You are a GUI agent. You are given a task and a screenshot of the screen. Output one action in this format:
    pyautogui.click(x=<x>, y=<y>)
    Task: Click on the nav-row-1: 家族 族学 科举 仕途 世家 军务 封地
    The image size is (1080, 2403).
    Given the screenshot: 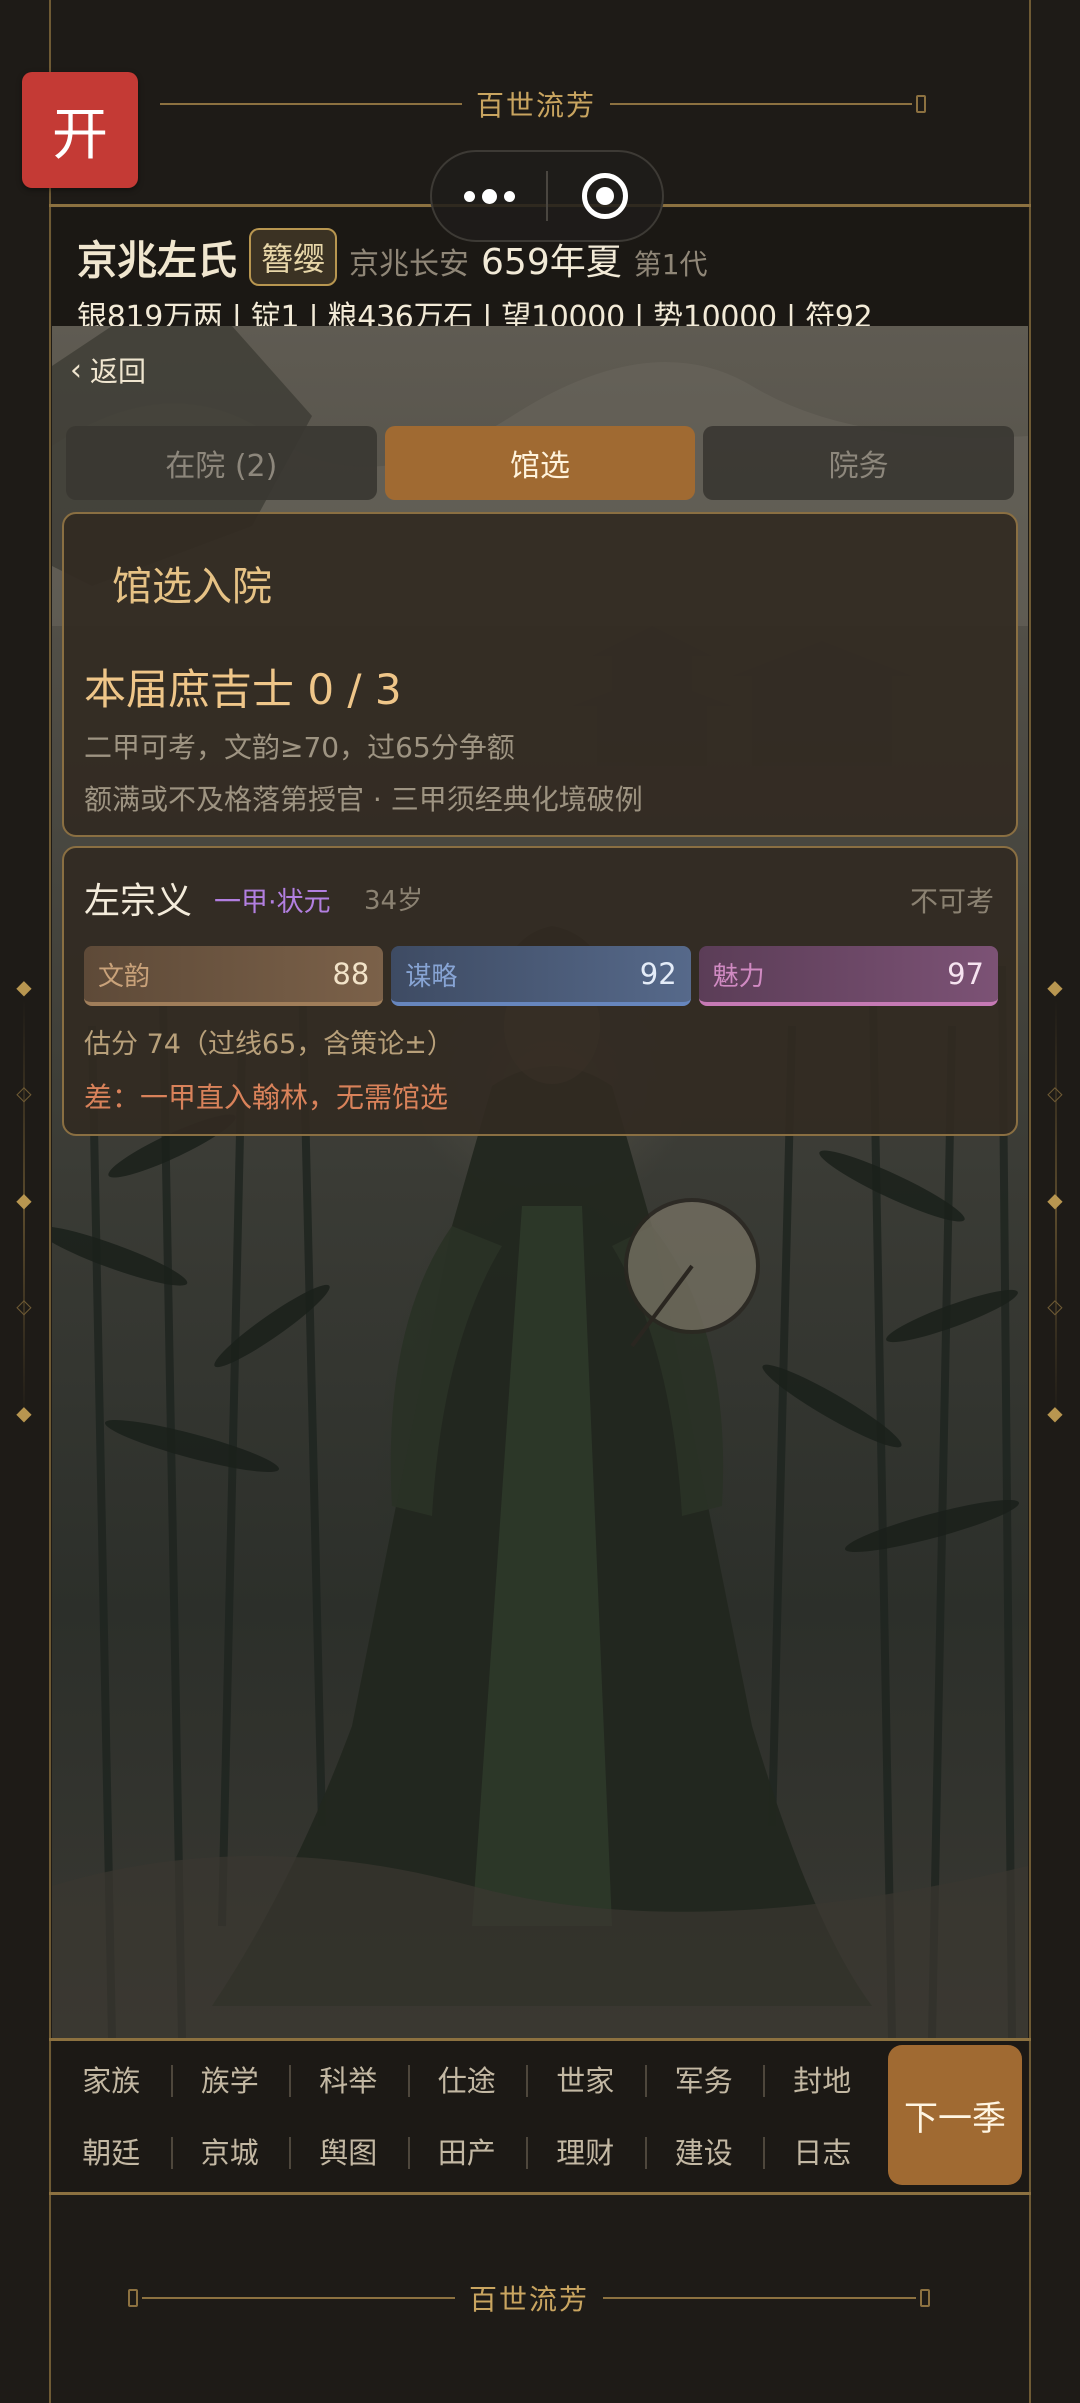 What is the action you would take?
    pyautogui.click(x=467, y=2081)
    